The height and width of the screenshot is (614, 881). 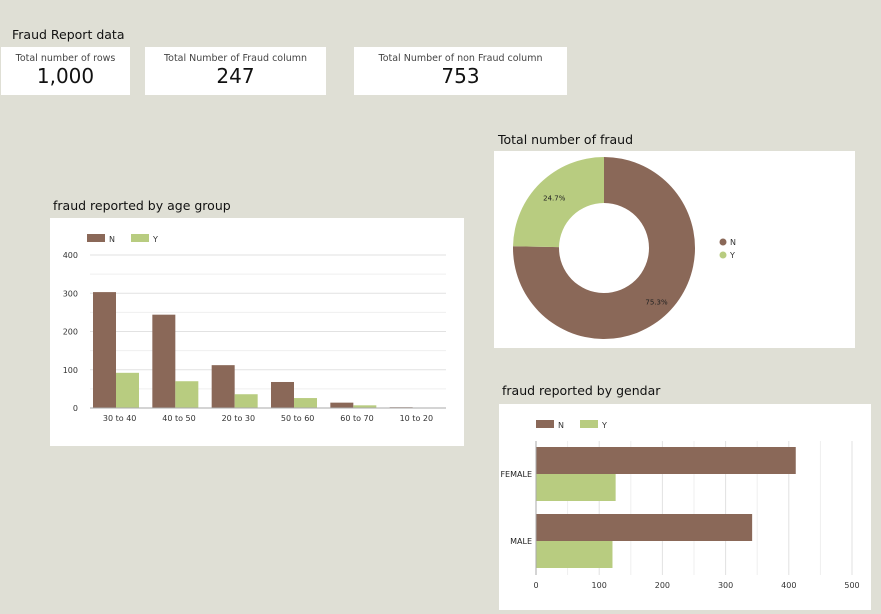 I want to click on slice-value-label: 24.7%, so click(x=554, y=198).